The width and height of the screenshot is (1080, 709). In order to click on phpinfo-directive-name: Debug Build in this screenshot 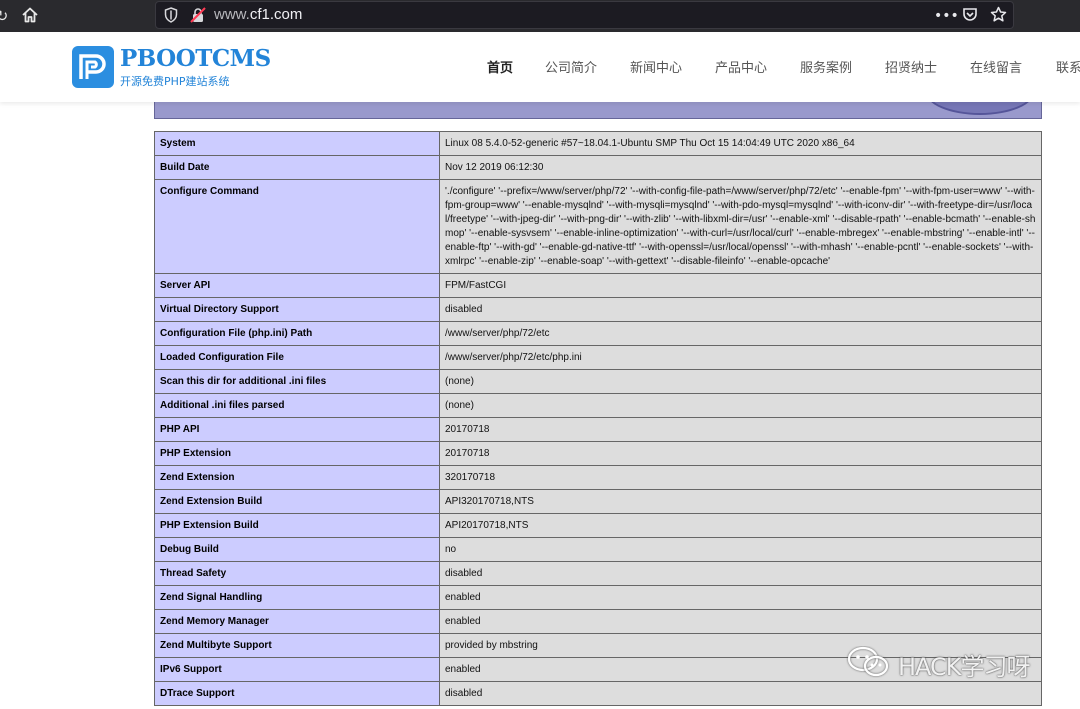, I will do `click(297, 549)`.